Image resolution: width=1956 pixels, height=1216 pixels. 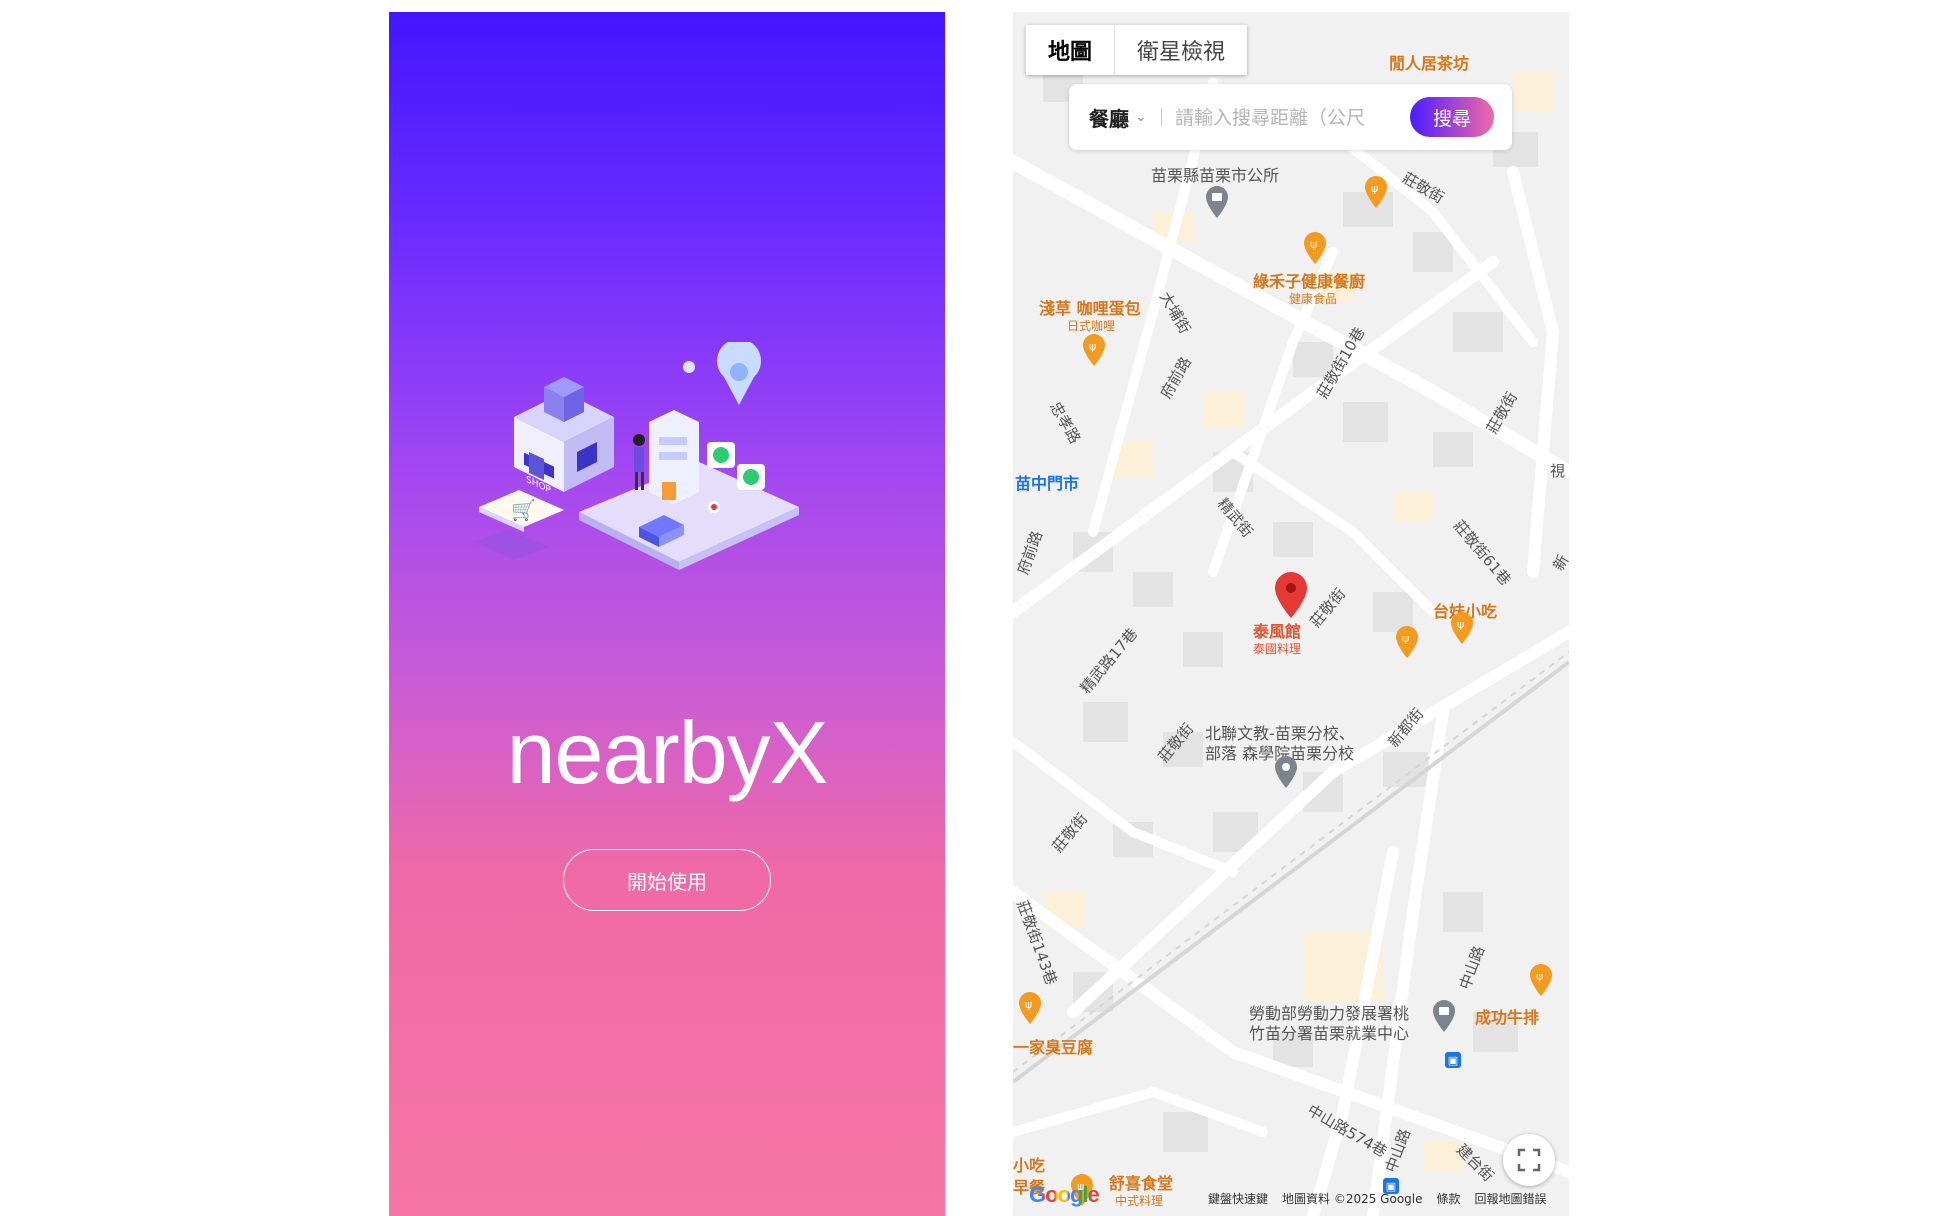 I want to click on search-bar: 餐廳 ⌄ 搜尋, so click(x=1290, y=117).